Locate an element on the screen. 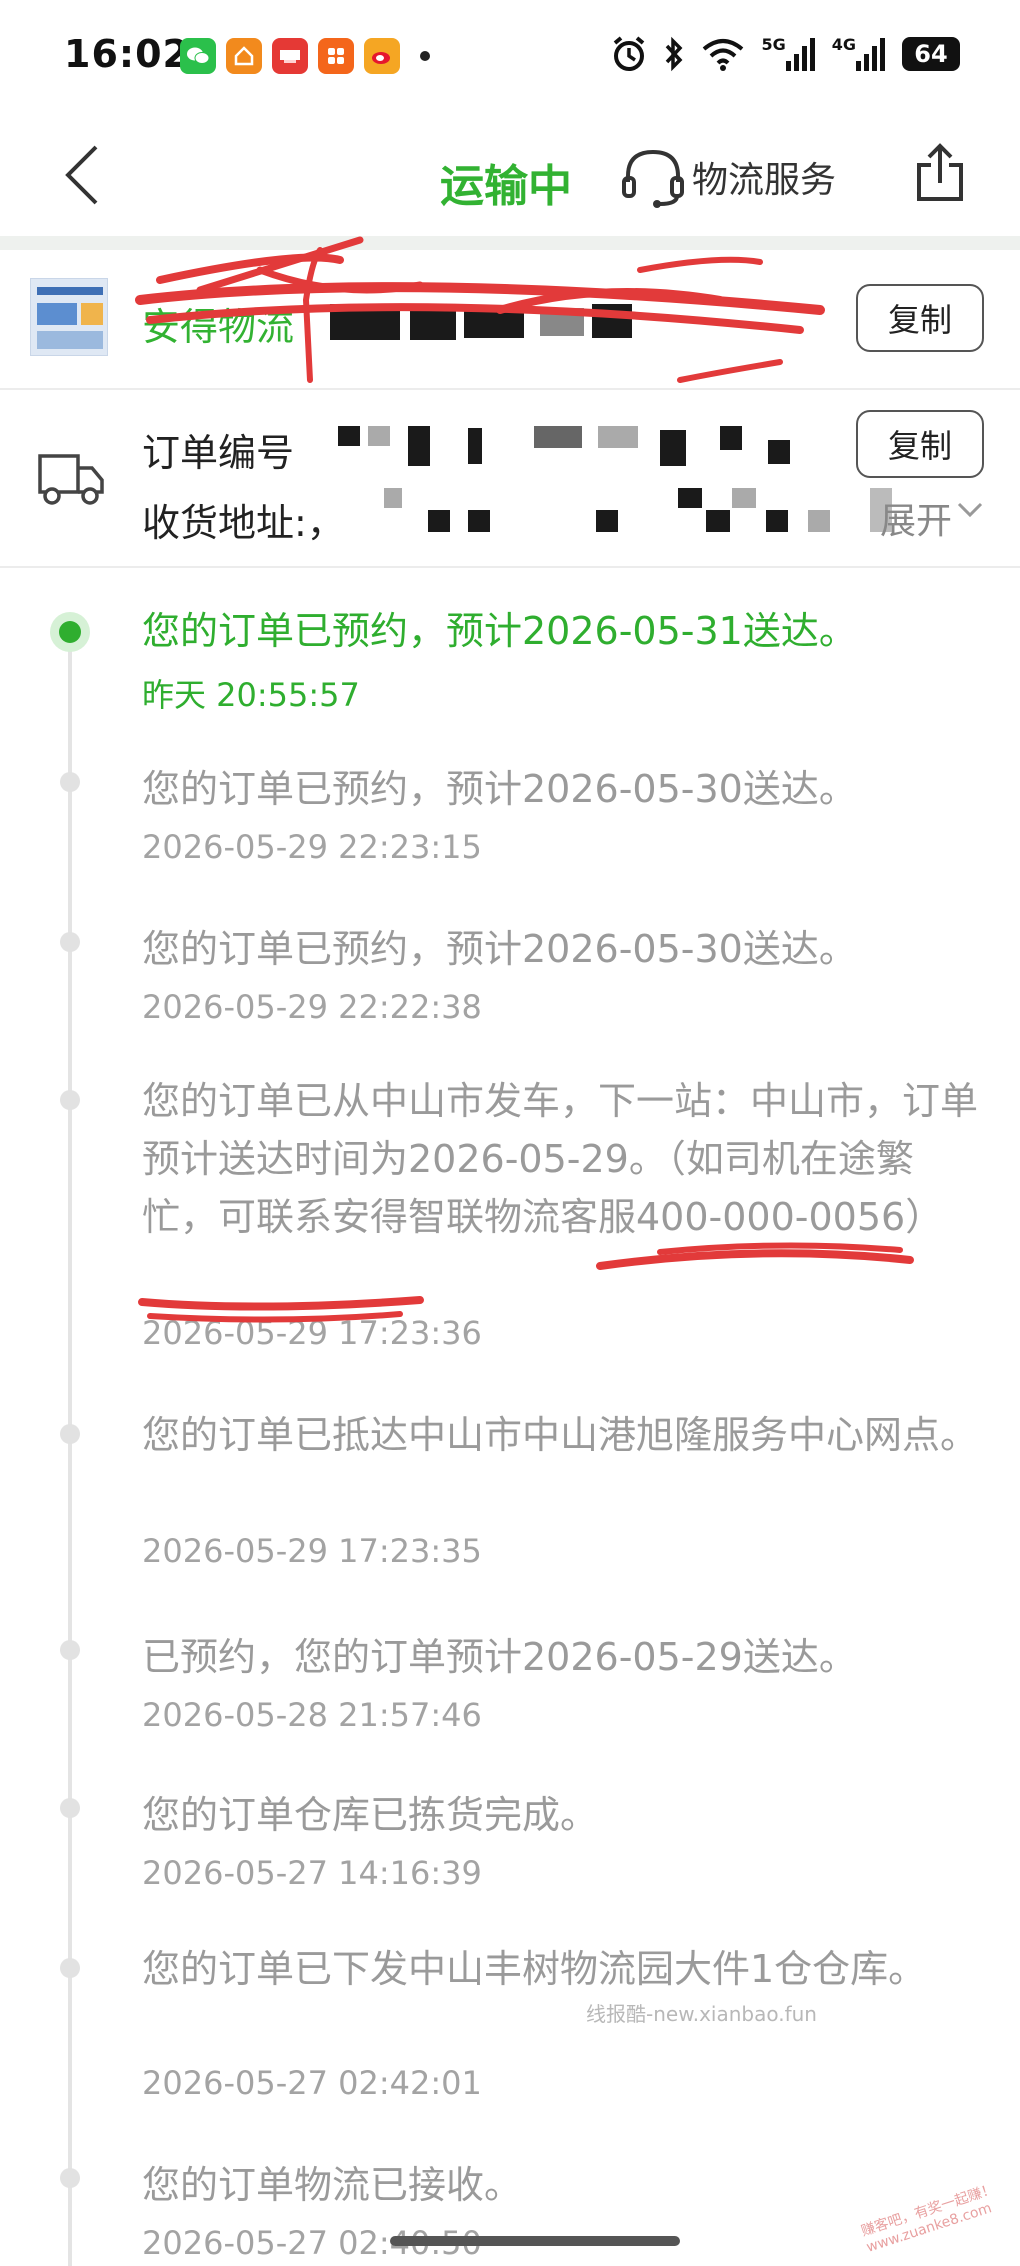  share-icon is located at coordinates (940, 172).